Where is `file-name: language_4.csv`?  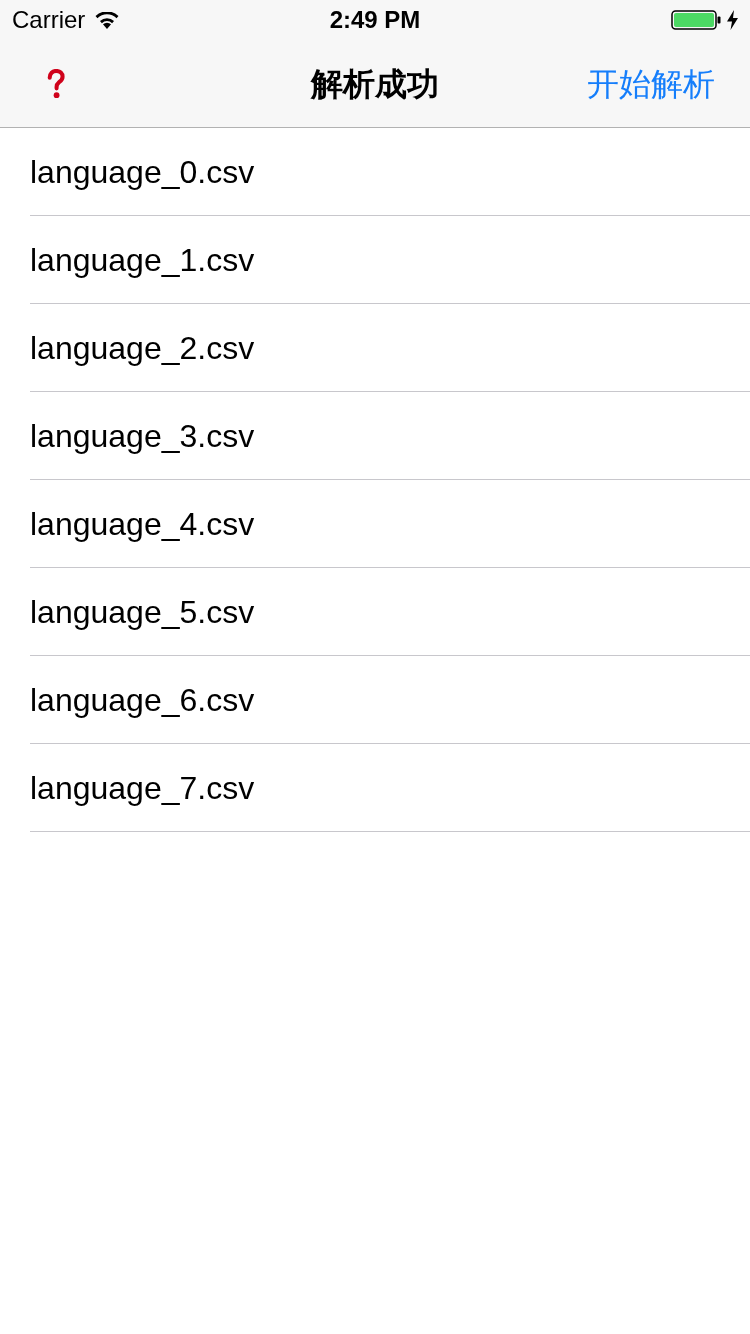 file-name: language_4.csv is located at coordinates (142, 523).